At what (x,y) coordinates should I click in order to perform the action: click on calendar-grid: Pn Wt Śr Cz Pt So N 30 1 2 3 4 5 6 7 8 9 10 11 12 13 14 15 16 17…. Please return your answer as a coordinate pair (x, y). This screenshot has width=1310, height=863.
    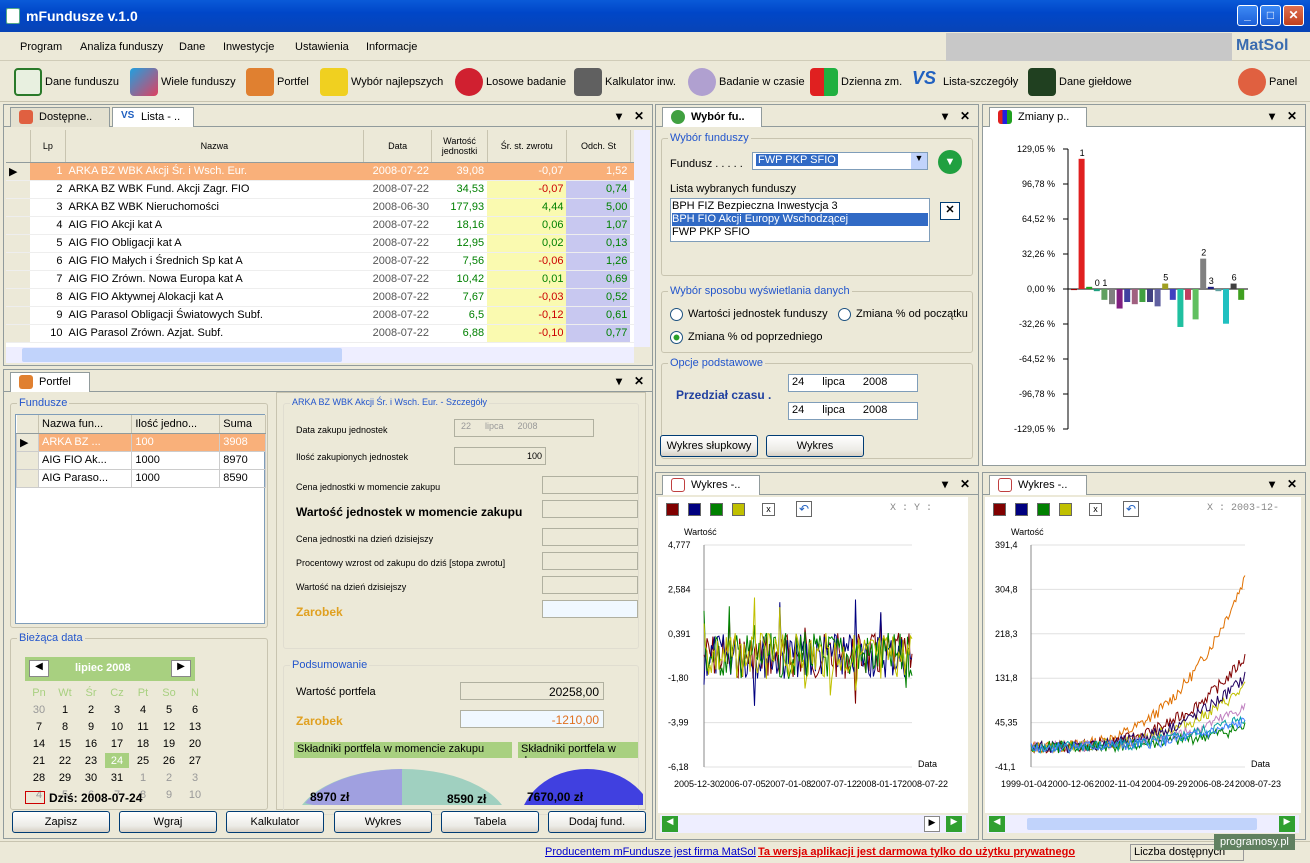
    Looking at the image, I should click on (117, 743).